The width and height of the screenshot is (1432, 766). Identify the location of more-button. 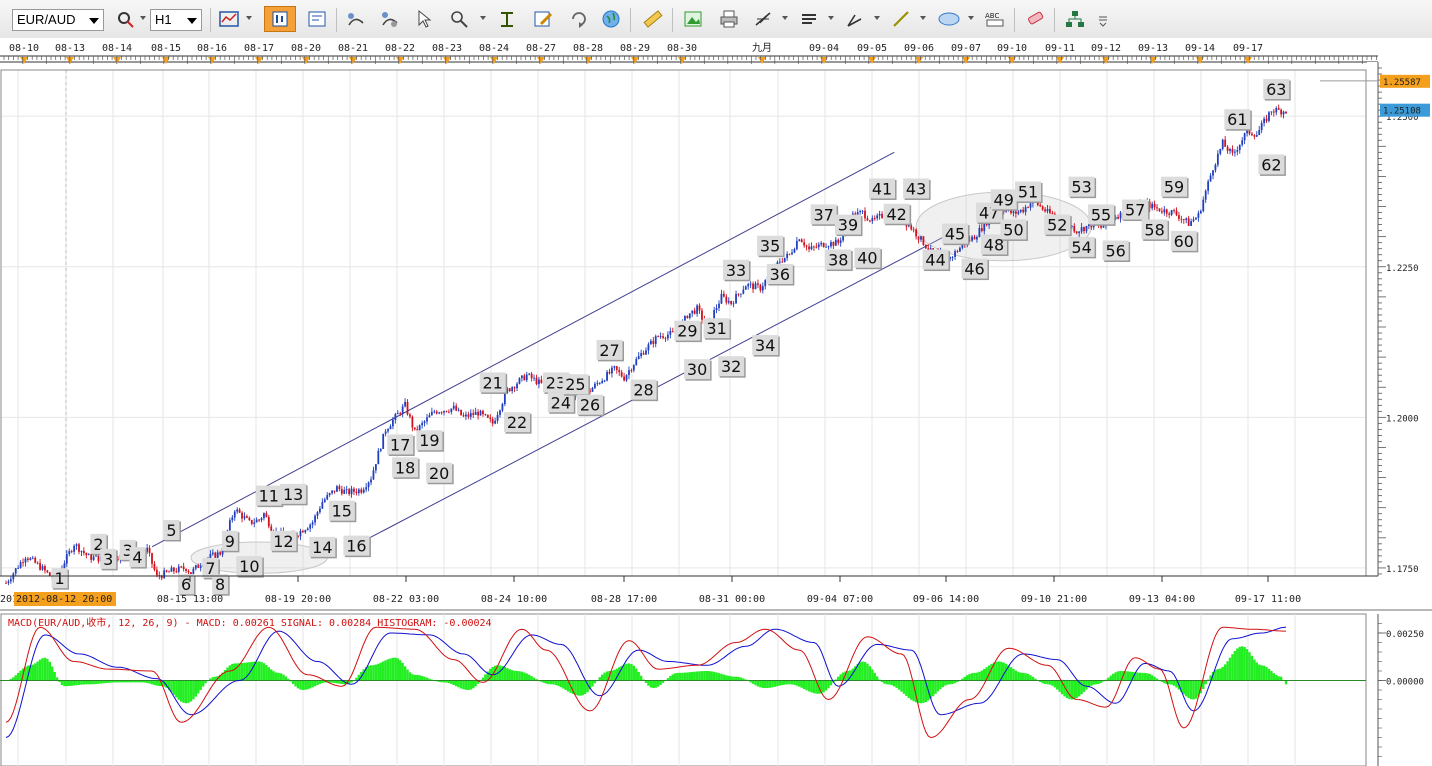
(1103, 19).